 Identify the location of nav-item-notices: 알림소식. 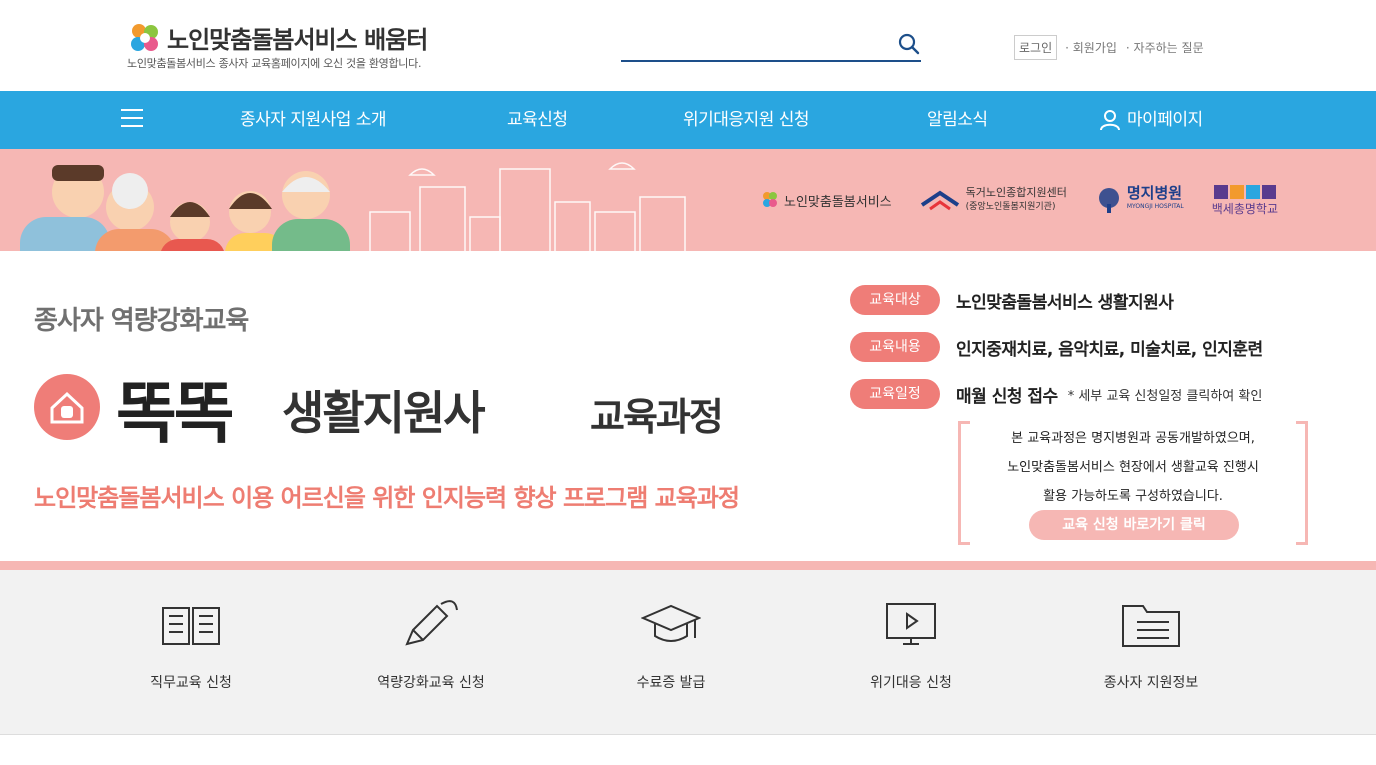
(957, 120).